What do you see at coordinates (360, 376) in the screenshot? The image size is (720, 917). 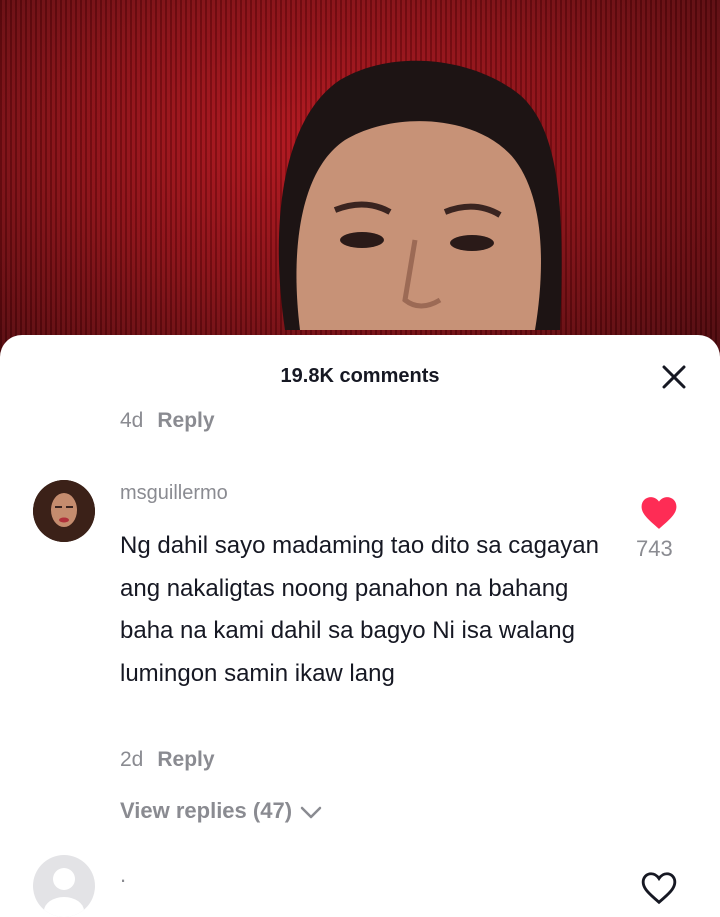 I see `comments-count-title: 19.8K comments` at bounding box center [360, 376].